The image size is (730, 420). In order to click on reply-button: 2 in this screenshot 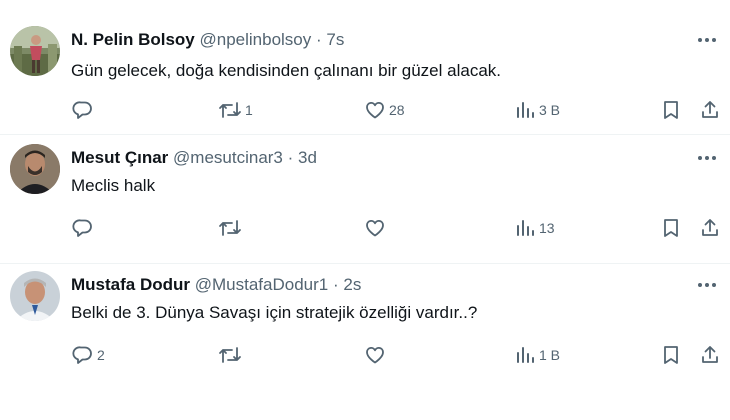, I will do `click(88, 355)`.